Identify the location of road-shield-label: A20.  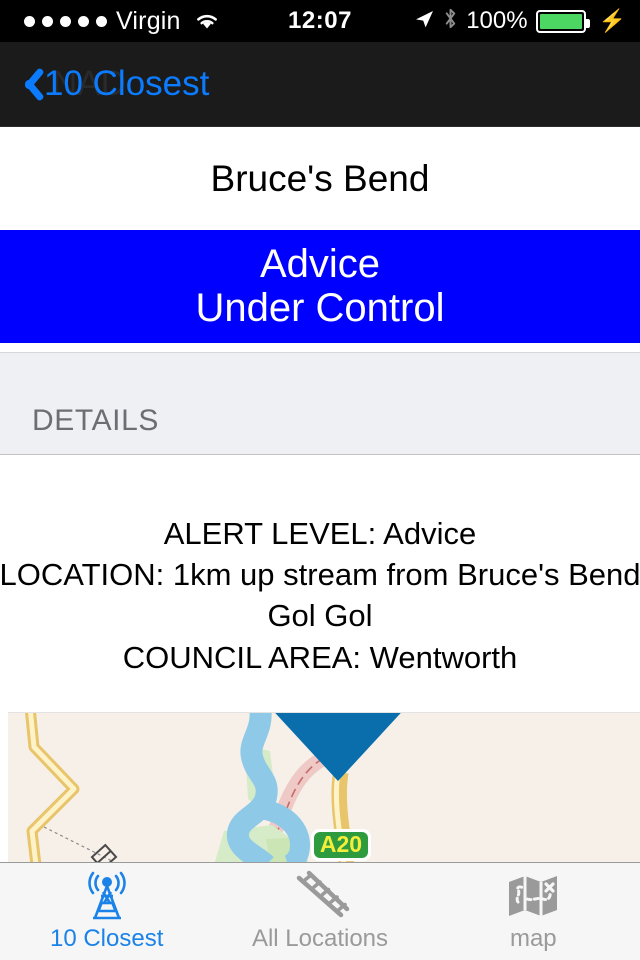
(341, 844).